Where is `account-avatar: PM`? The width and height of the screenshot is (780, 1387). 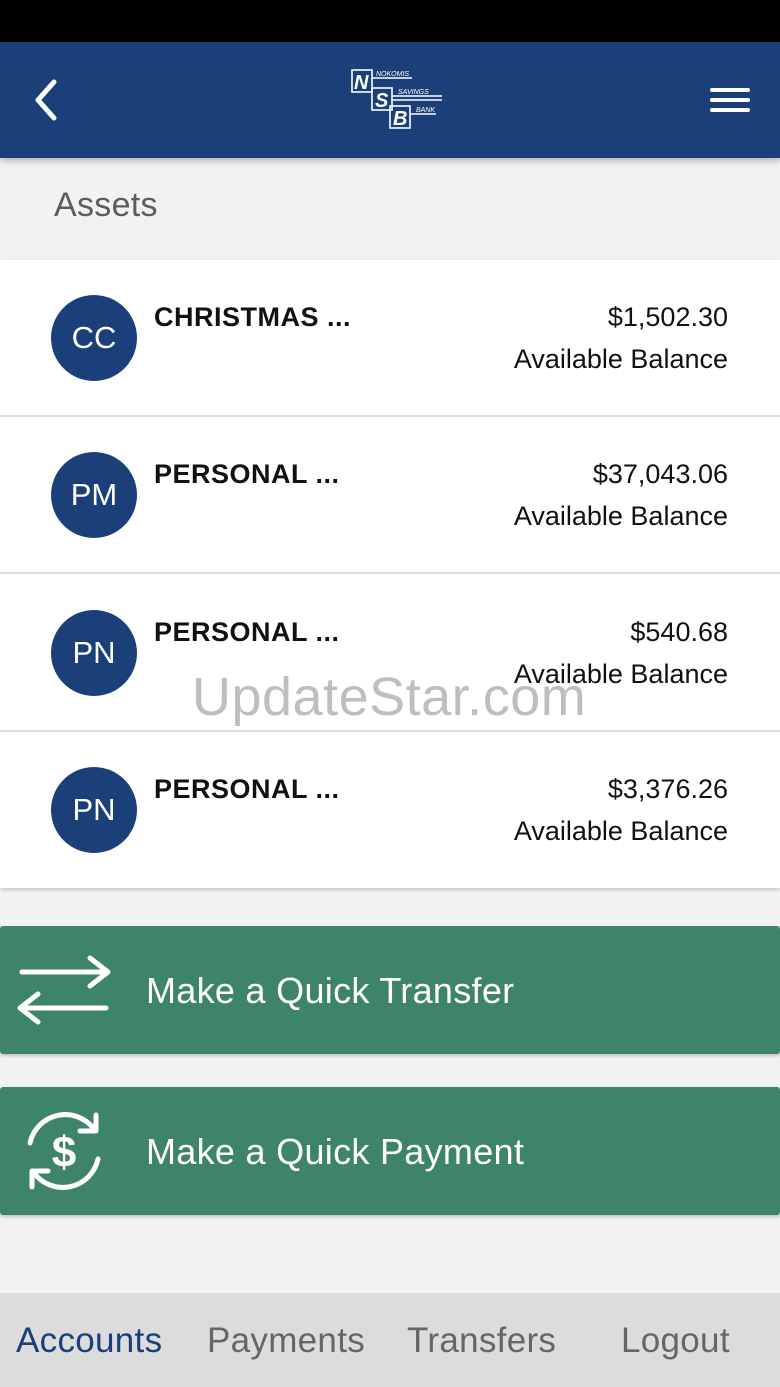 account-avatar: PM is located at coordinates (94, 495).